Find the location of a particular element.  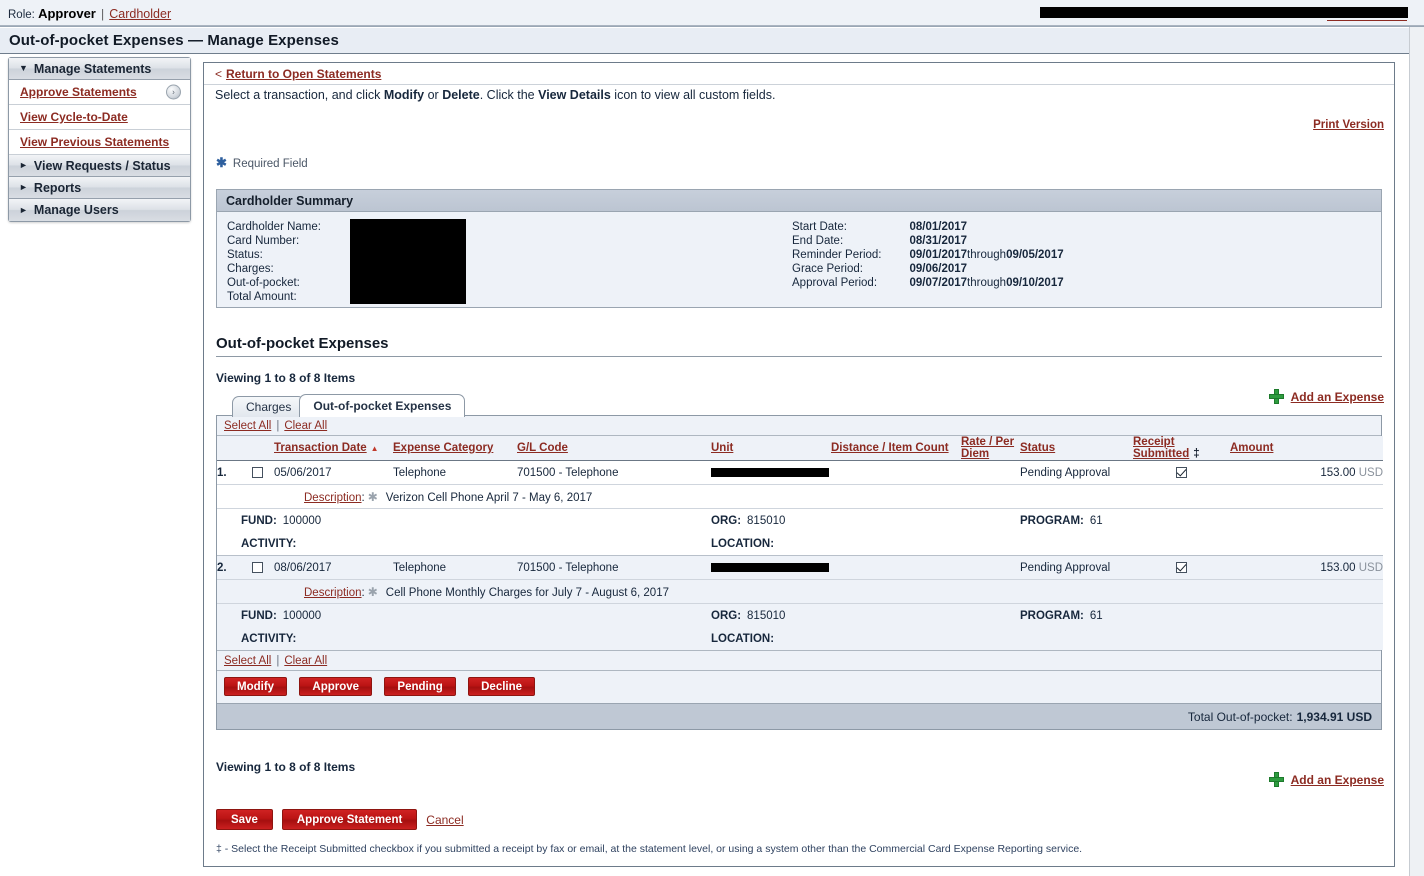

add-expense-bottom: Add an Expense is located at coordinates (1326, 779).